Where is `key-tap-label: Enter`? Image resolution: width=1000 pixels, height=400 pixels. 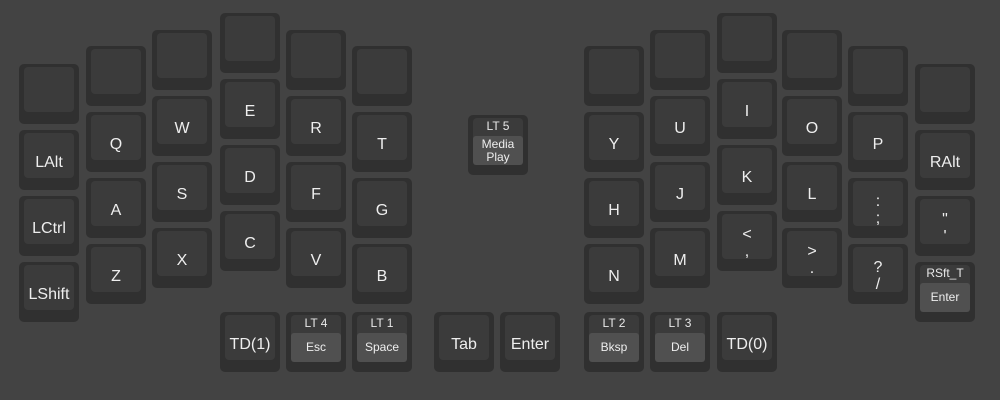 key-tap-label: Enter is located at coordinates (945, 297).